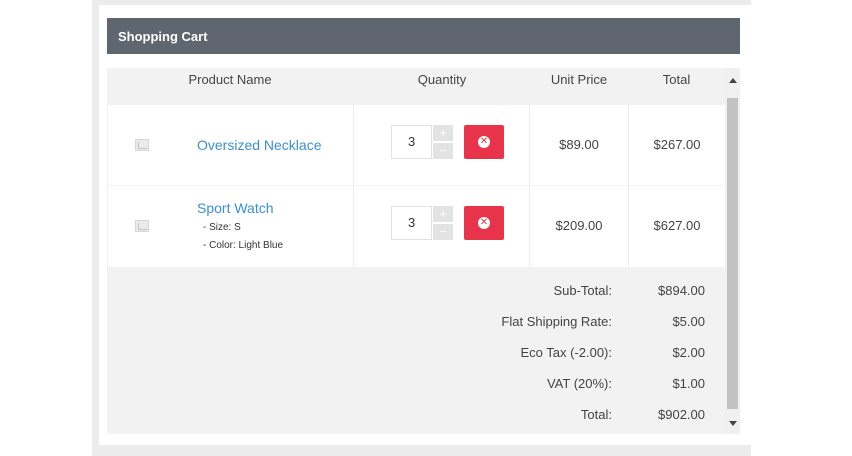  I want to click on product-option: - Size: S, so click(222, 227).